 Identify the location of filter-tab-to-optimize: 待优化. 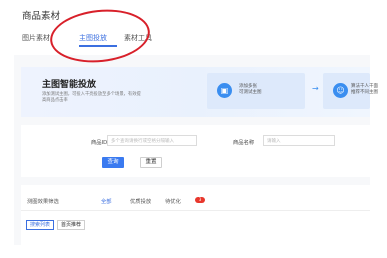
(173, 201).